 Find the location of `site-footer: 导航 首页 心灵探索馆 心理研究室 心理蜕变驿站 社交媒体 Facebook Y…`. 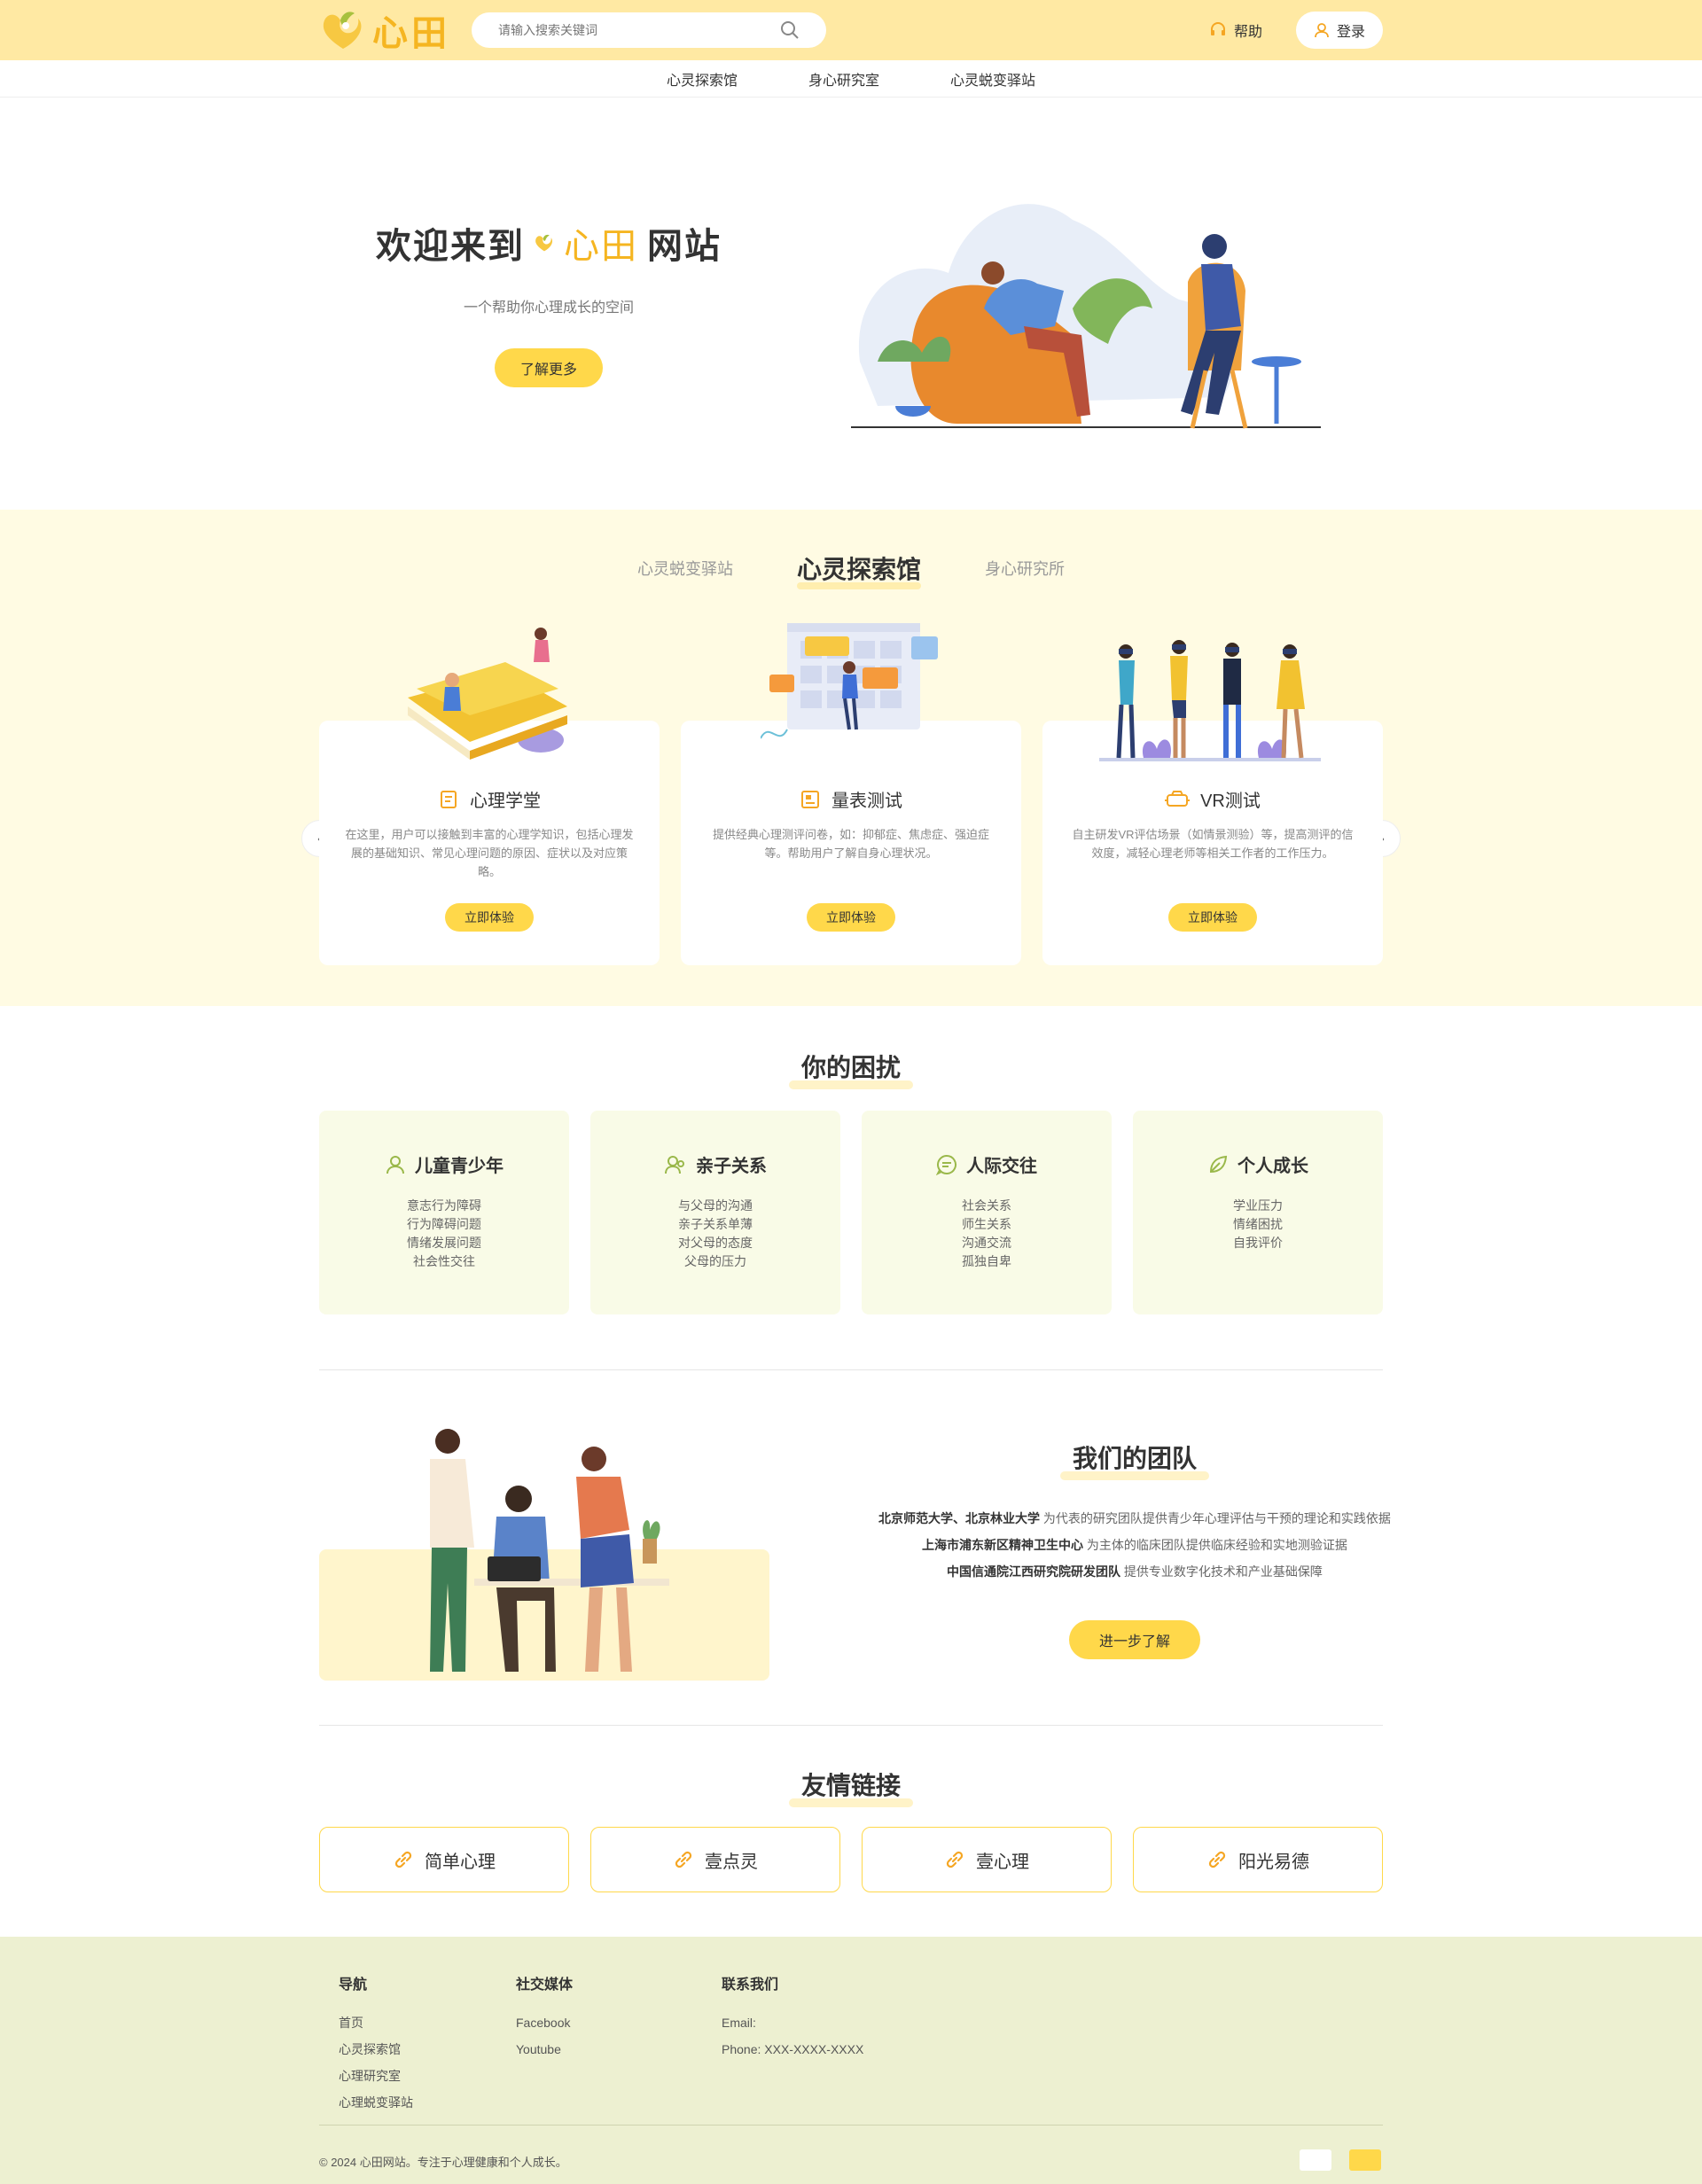

site-footer: 导航 首页 心灵探索馆 心理研究室 心理蜕变驿站 社交媒体 Facebook Y… is located at coordinates (851, 2060).